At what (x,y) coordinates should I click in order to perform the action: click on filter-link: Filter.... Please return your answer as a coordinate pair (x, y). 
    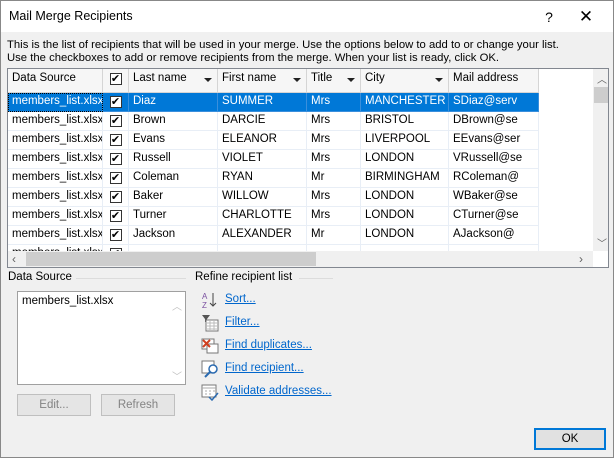
    Looking at the image, I should click on (242, 322).